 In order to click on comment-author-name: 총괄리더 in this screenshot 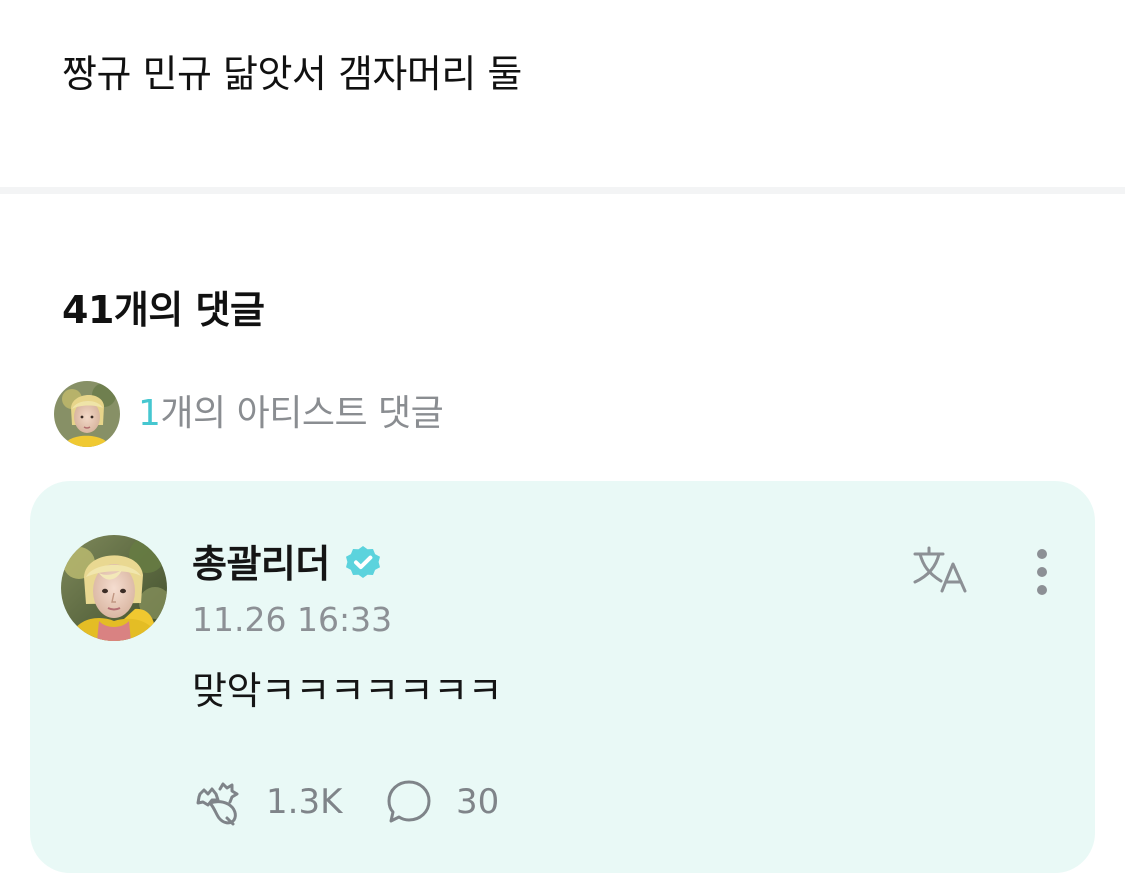, I will do `click(261, 564)`.